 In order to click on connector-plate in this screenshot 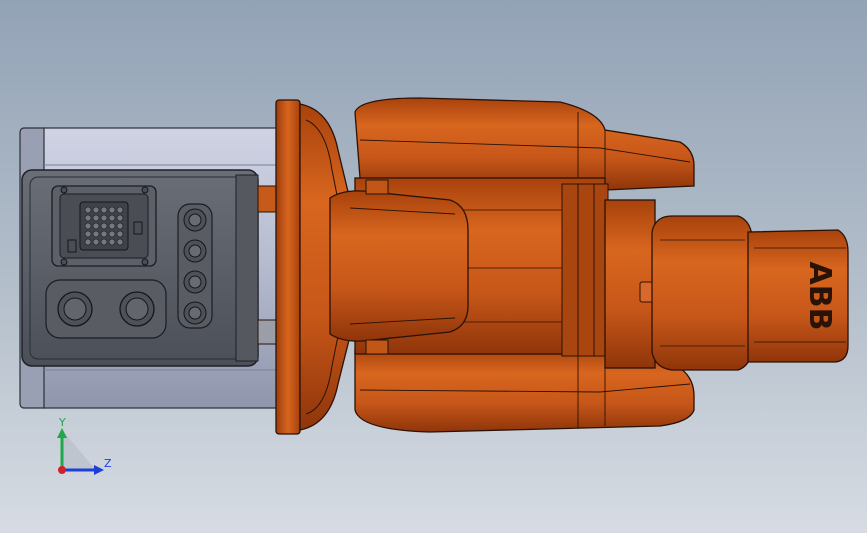, I will do `click(149, 268)`.